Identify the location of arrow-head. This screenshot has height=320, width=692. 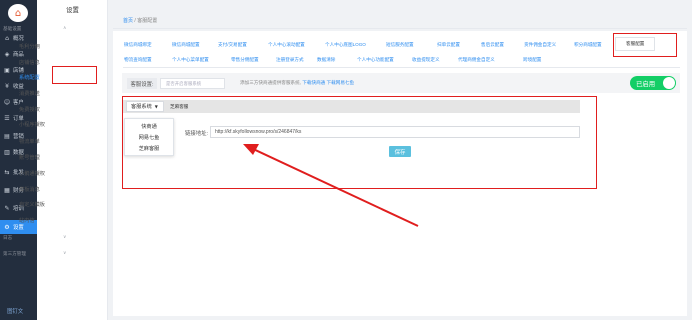
(251, 149).